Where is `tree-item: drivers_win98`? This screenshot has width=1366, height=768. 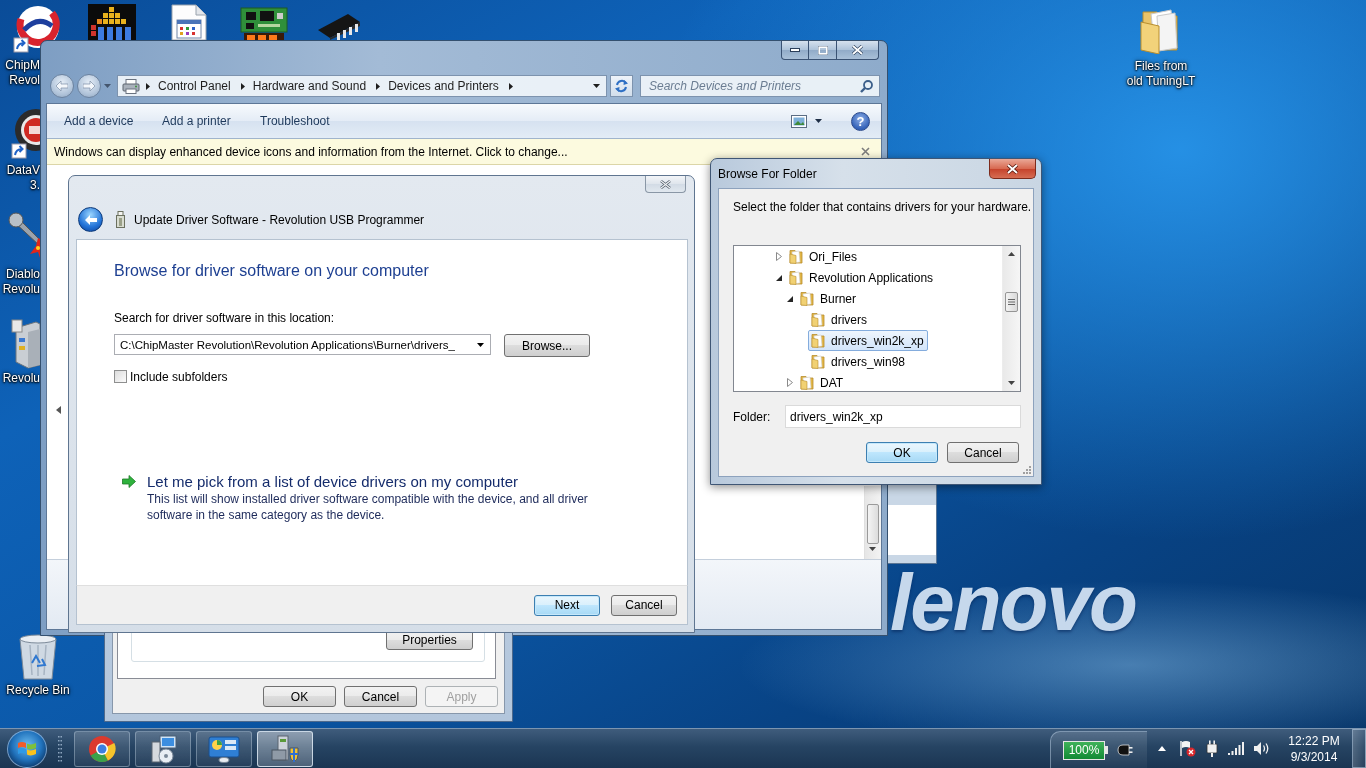 tree-item: drivers_win98 is located at coordinates (859, 361).